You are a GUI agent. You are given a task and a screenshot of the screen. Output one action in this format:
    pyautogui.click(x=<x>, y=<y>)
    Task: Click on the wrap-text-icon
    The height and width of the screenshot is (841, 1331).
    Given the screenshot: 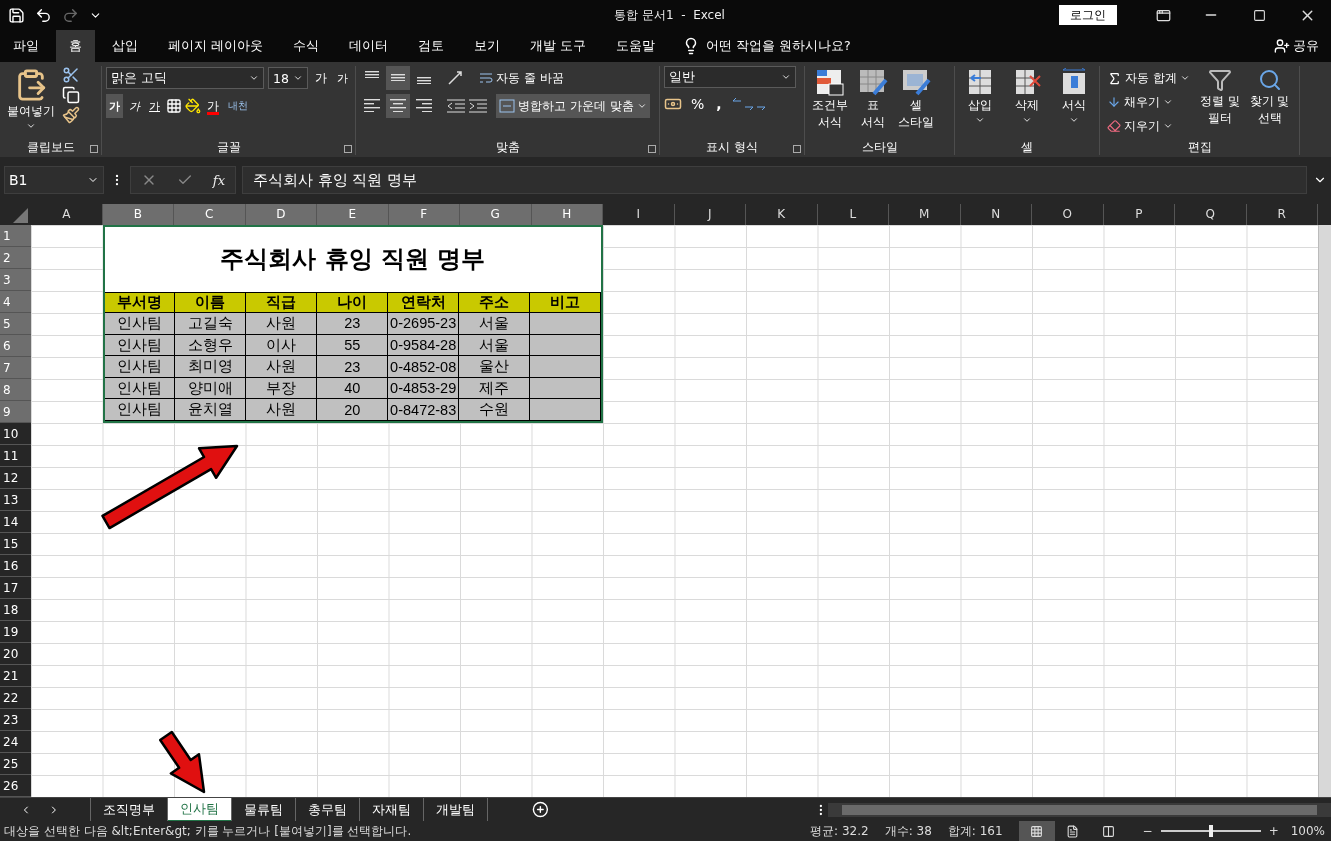 What is the action you would take?
    pyautogui.click(x=486, y=78)
    